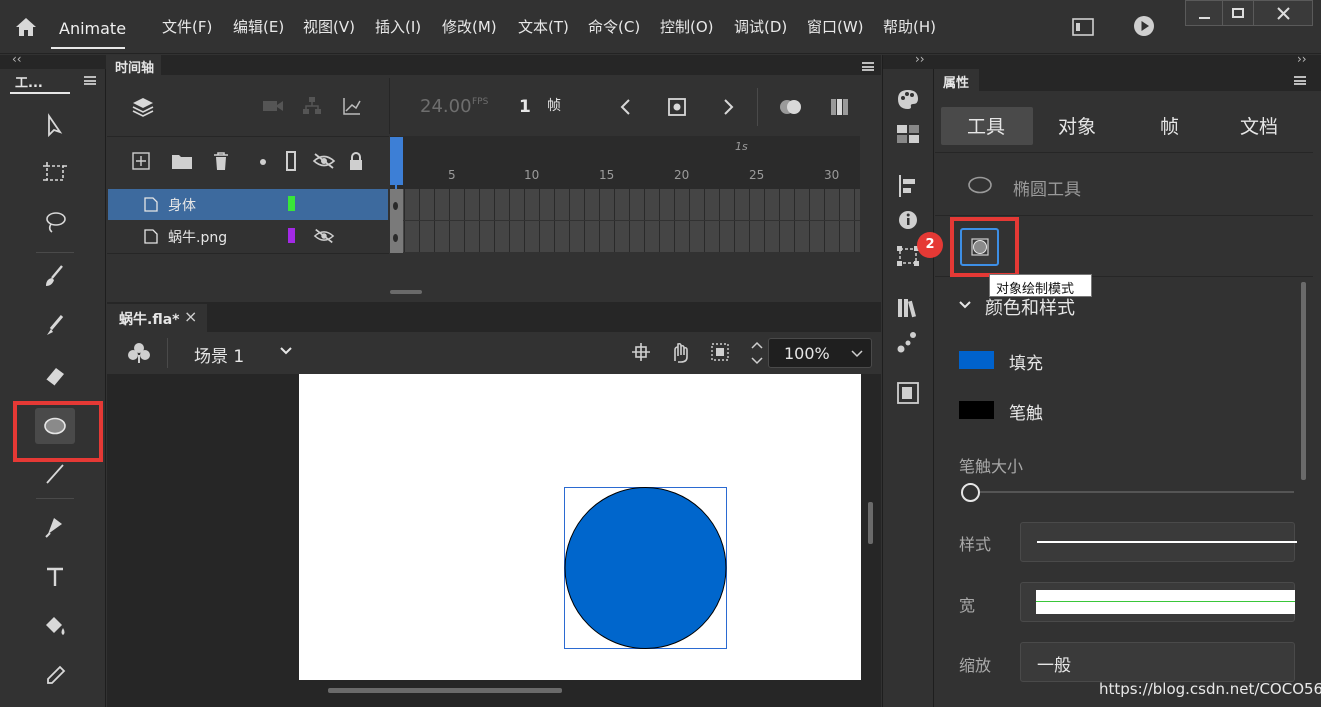 The width and height of the screenshot is (1321, 707). What do you see at coordinates (1077, 125) in the screenshot?
I see `tab-object: 对象` at bounding box center [1077, 125].